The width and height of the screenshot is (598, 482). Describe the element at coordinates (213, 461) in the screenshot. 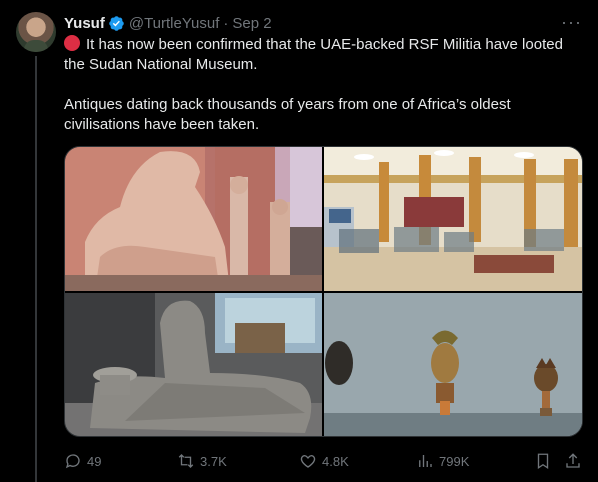

I see `repost-count: 3.7K` at that location.